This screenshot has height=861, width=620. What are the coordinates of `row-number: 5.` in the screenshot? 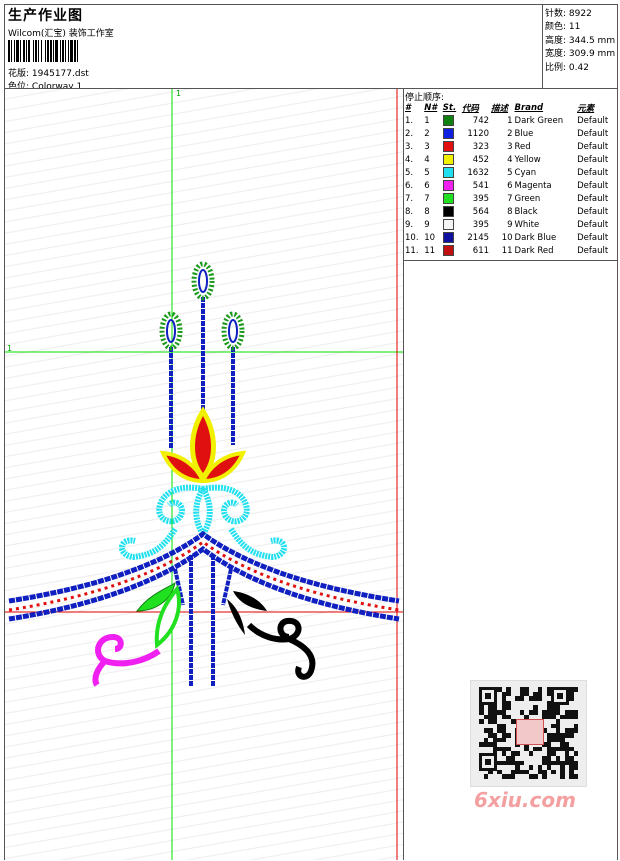 It's located at (409, 172).